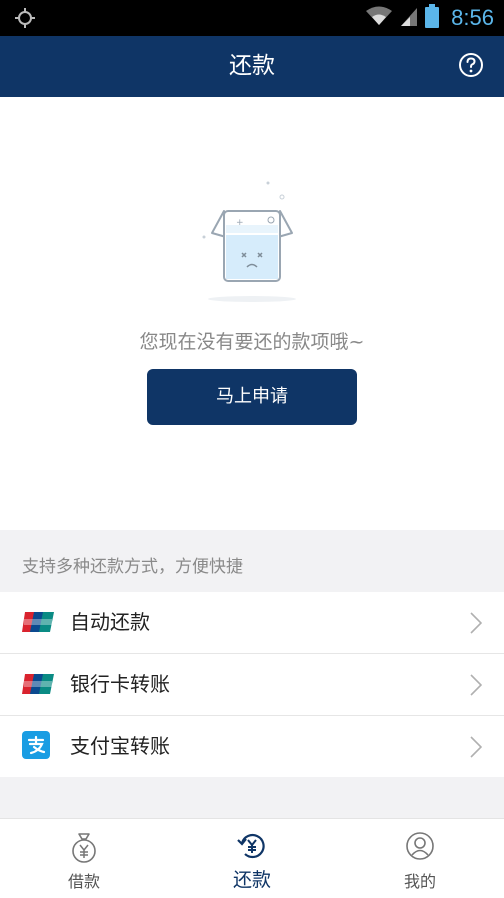 This screenshot has width=504, height=898. Describe the element at coordinates (132, 567) in the screenshot. I see `section-hint: 支持多种还款方式，方便快捷` at that location.